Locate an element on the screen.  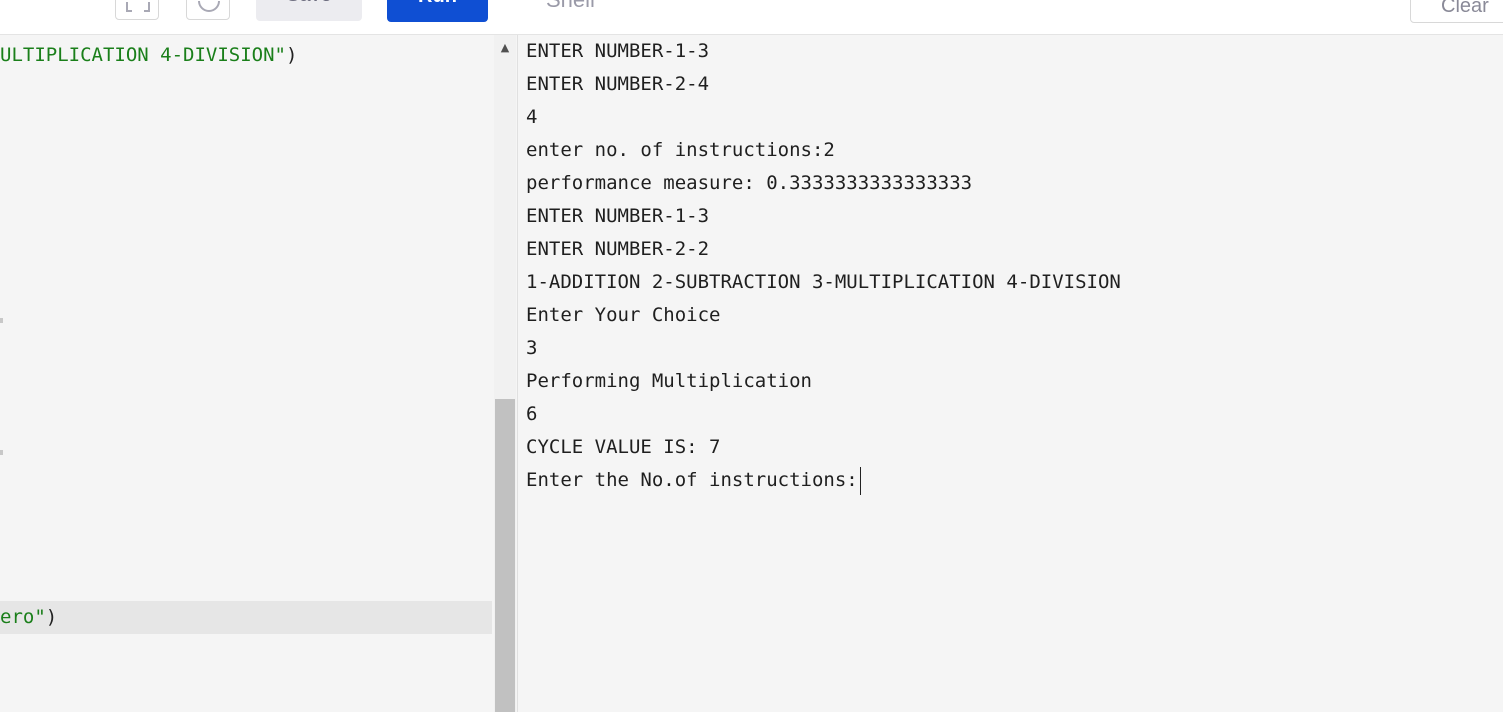
output-line: ENTER NUMBER-2-2 is located at coordinates (618, 249).